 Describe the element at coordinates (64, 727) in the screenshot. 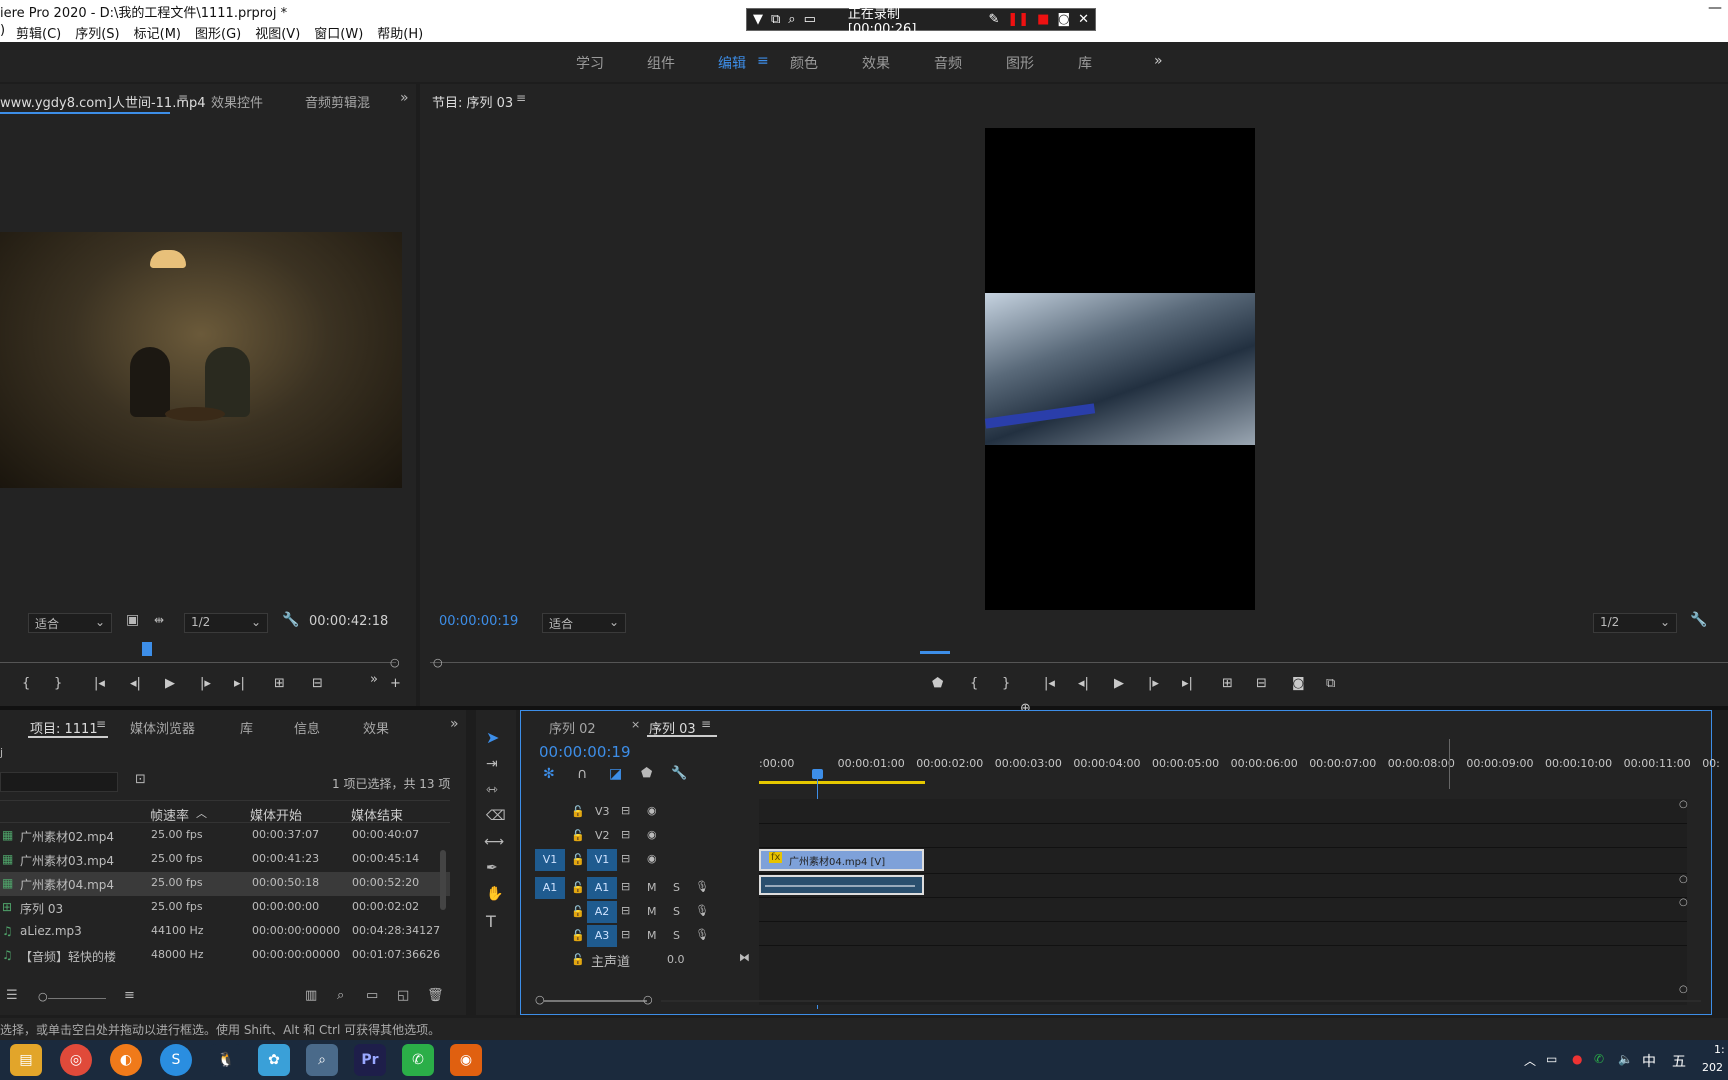

I see `tab-project: 项目: 1111` at that location.